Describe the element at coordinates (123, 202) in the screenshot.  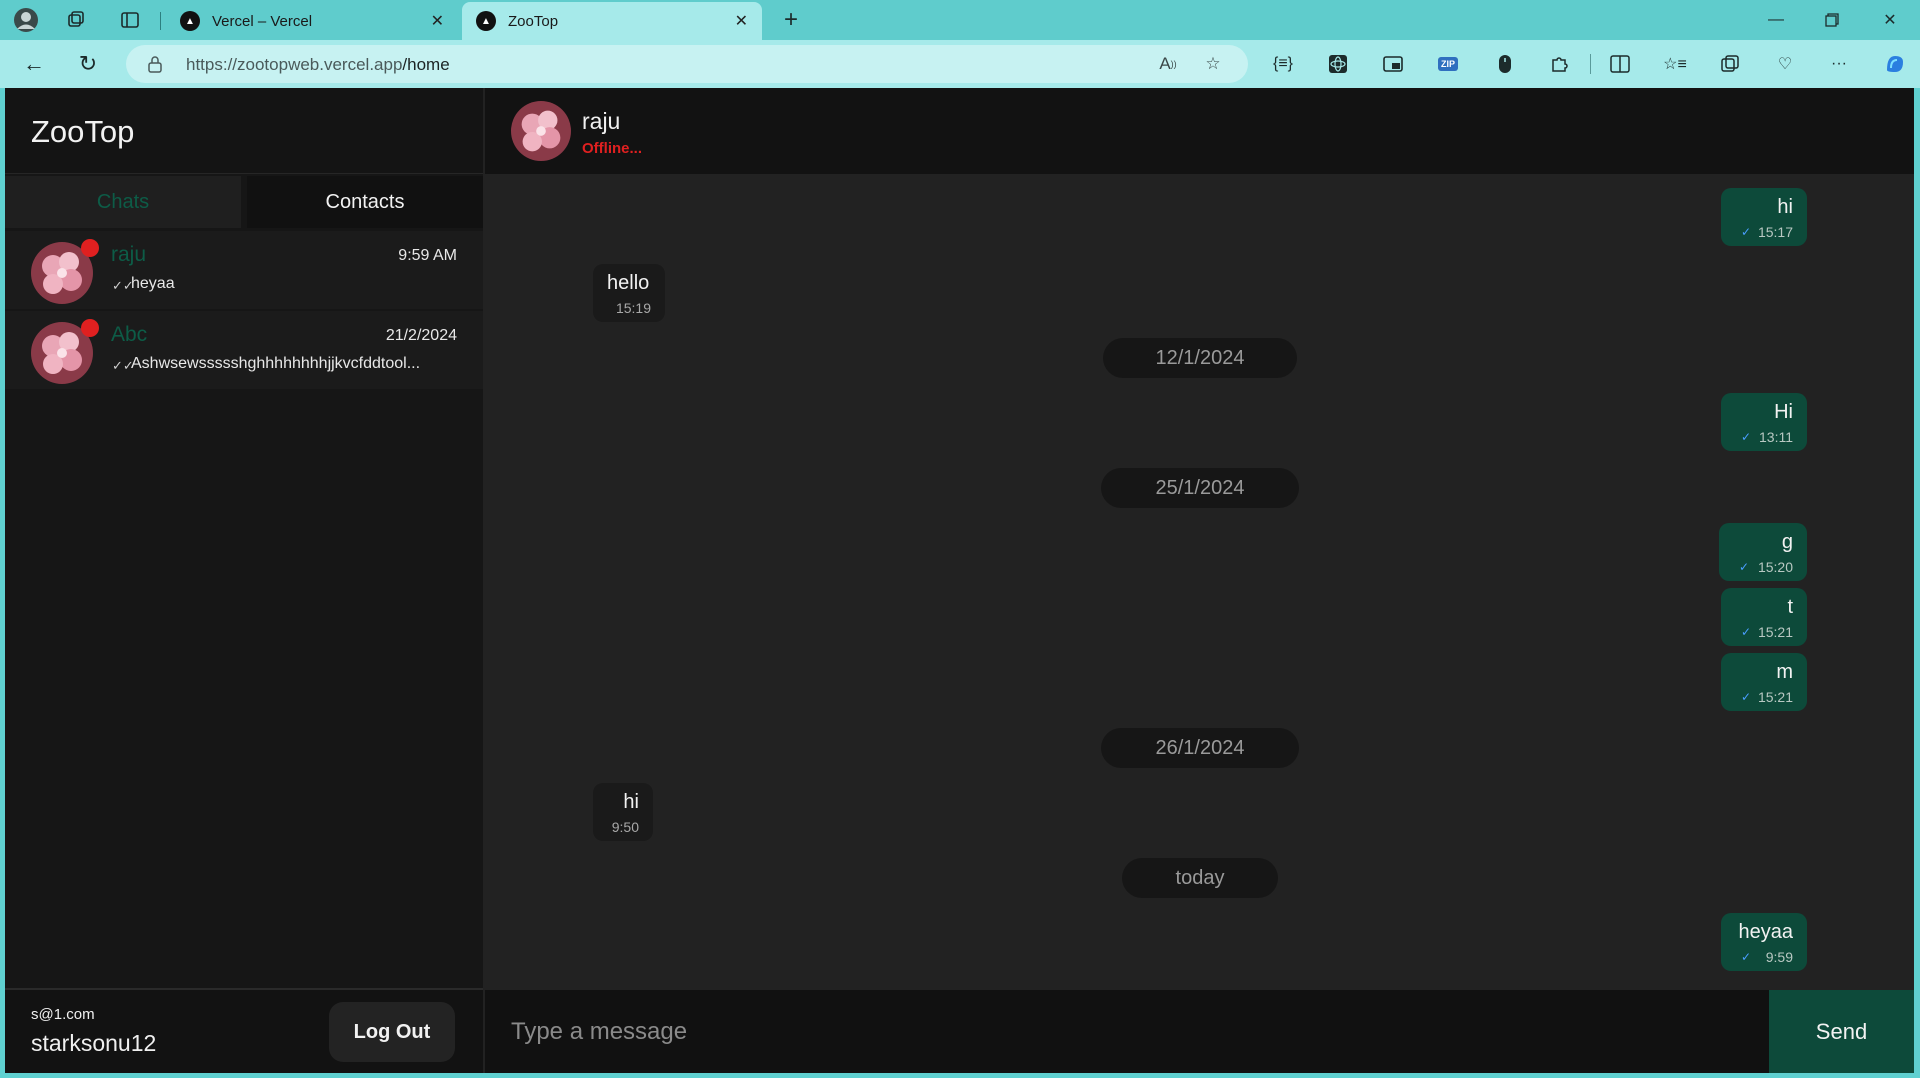
I see `tab-chats: Chats` at that location.